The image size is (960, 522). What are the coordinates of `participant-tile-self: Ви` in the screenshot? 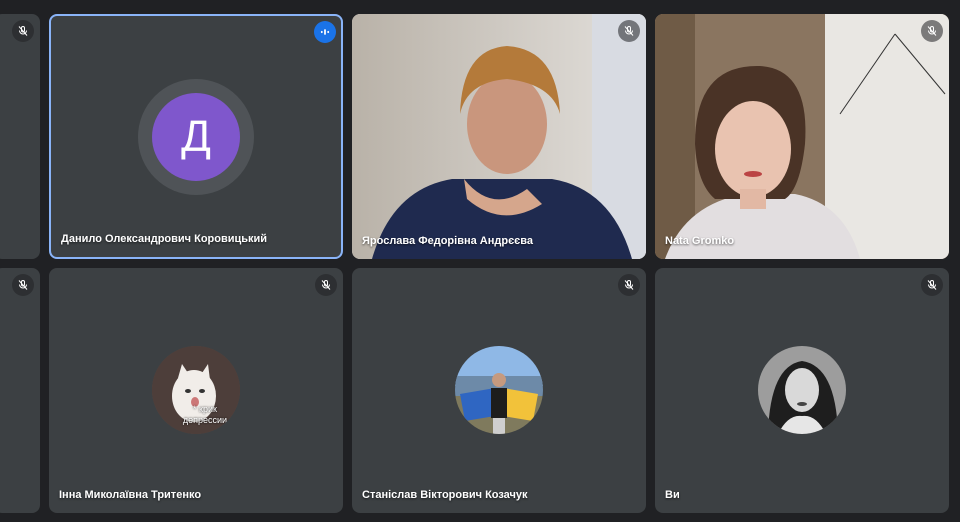 It's located at (802, 390).